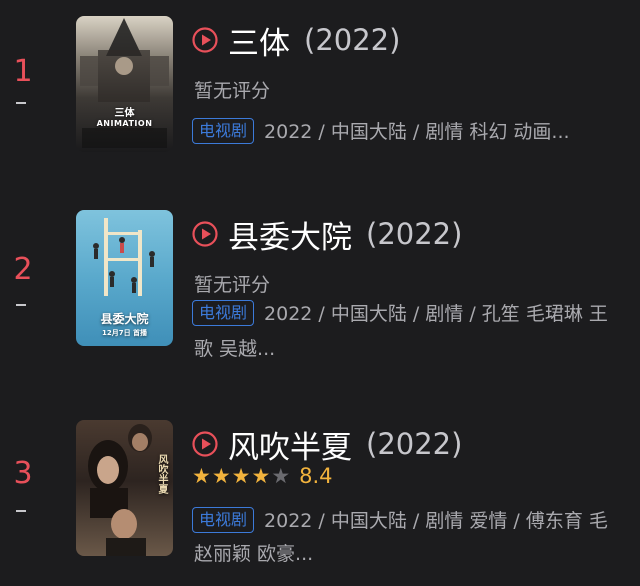  What do you see at coordinates (124, 319) in the screenshot?
I see `poster-title: 县委大院` at bounding box center [124, 319].